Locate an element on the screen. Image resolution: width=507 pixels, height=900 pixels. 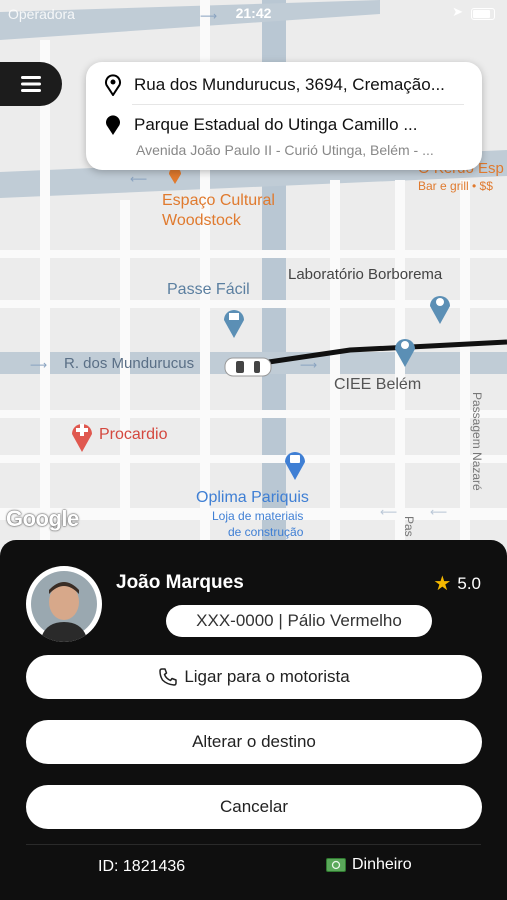
battery-icon is located at coordinates (483, 14).